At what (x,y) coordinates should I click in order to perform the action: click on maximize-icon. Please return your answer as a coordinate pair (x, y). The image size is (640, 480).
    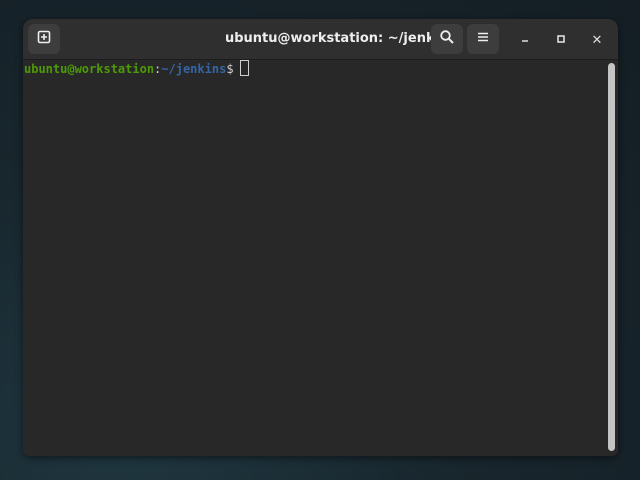
    Looking at the image, I should click on (561, 40).